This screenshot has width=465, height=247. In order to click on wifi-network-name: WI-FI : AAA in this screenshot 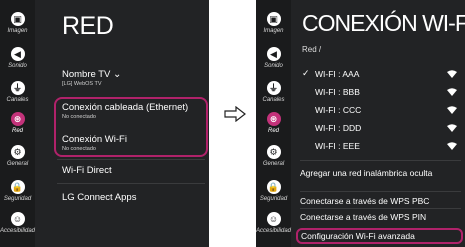, I will do `click(337, 74)`.